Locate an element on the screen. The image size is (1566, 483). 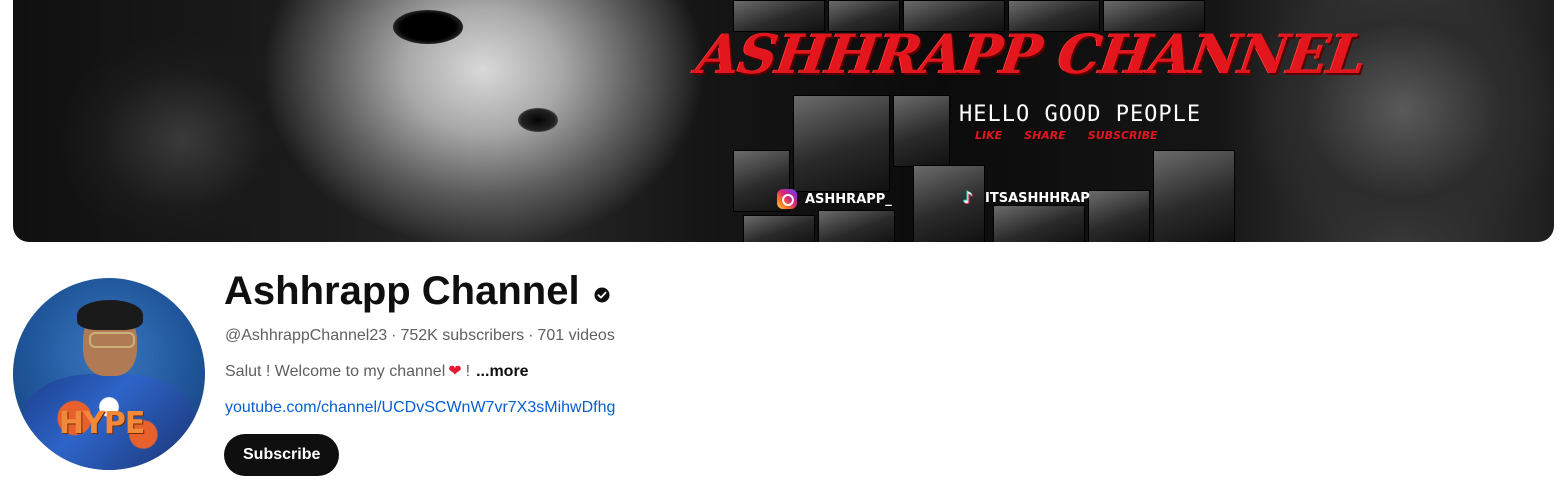
banner-cta: LIKE SHARE SUBSCRIBE is located at coordinates (1066, 135).